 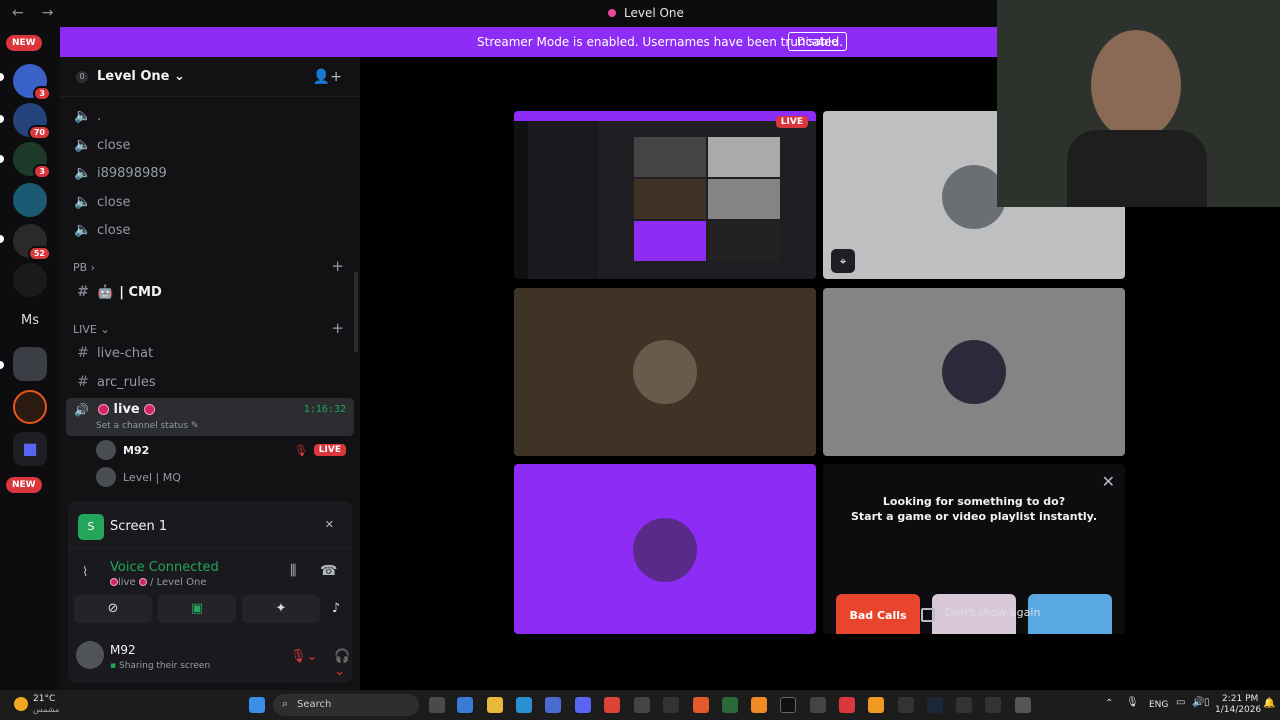 What do you see at coordinates (30, 364) in the screenshot?
I see `server-folder` at bounding box center [30, 364].